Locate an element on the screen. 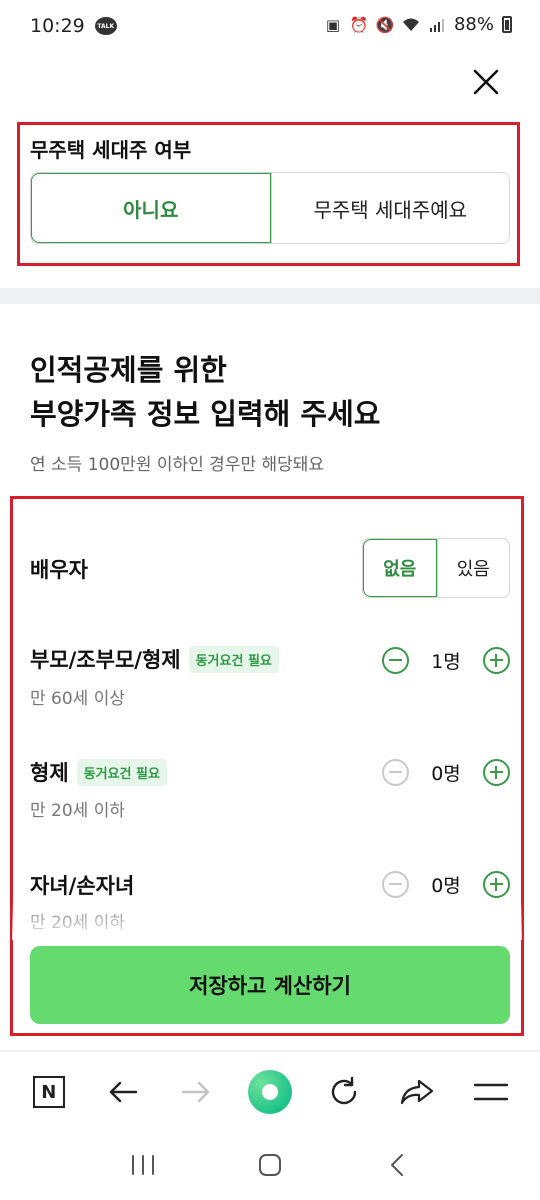 The image size is (540, 1200). system-back-button is located at coordinates (397, 1165).